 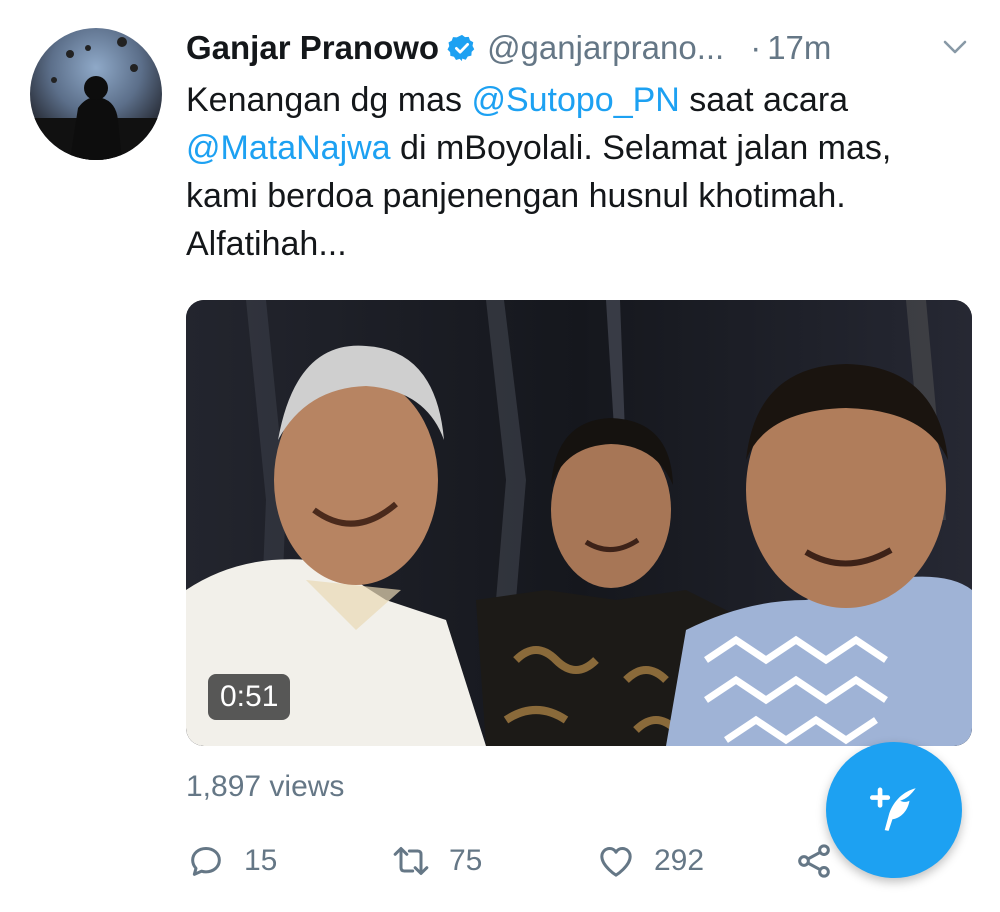 What do you see at coordinates (679, 860) in the screenshot?
I see `like-count: 292` at bounding box center [679, 860].